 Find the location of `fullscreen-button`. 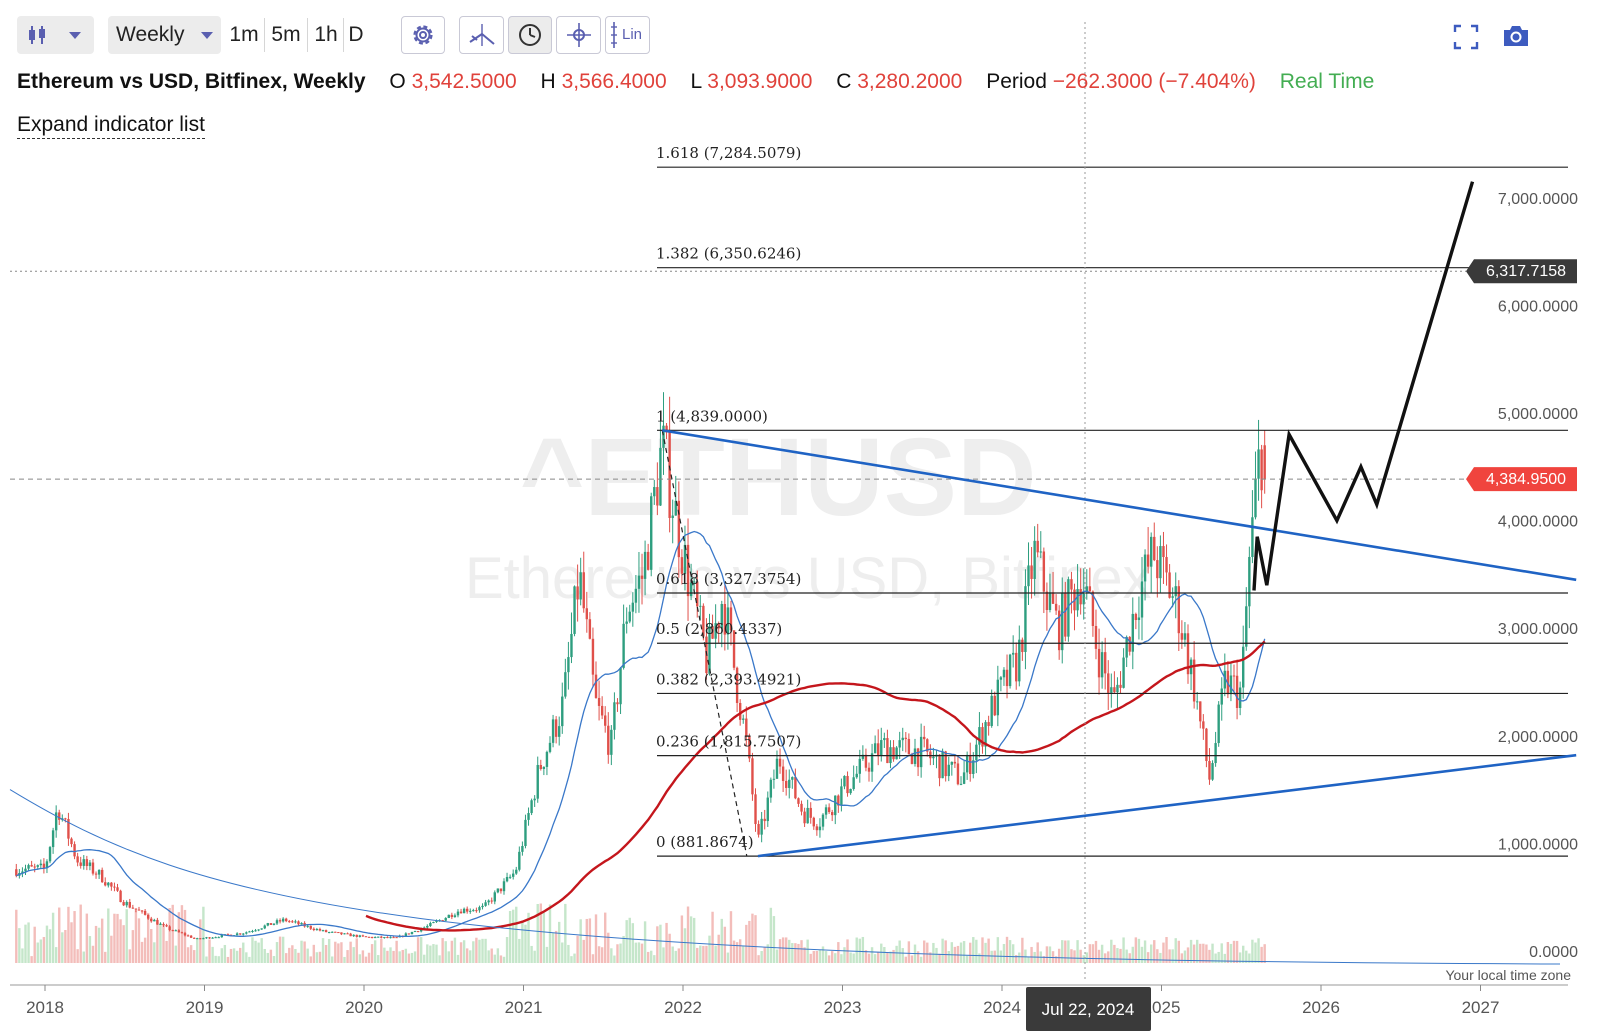

fullscreen-button is located at coordinates (1466, 37).